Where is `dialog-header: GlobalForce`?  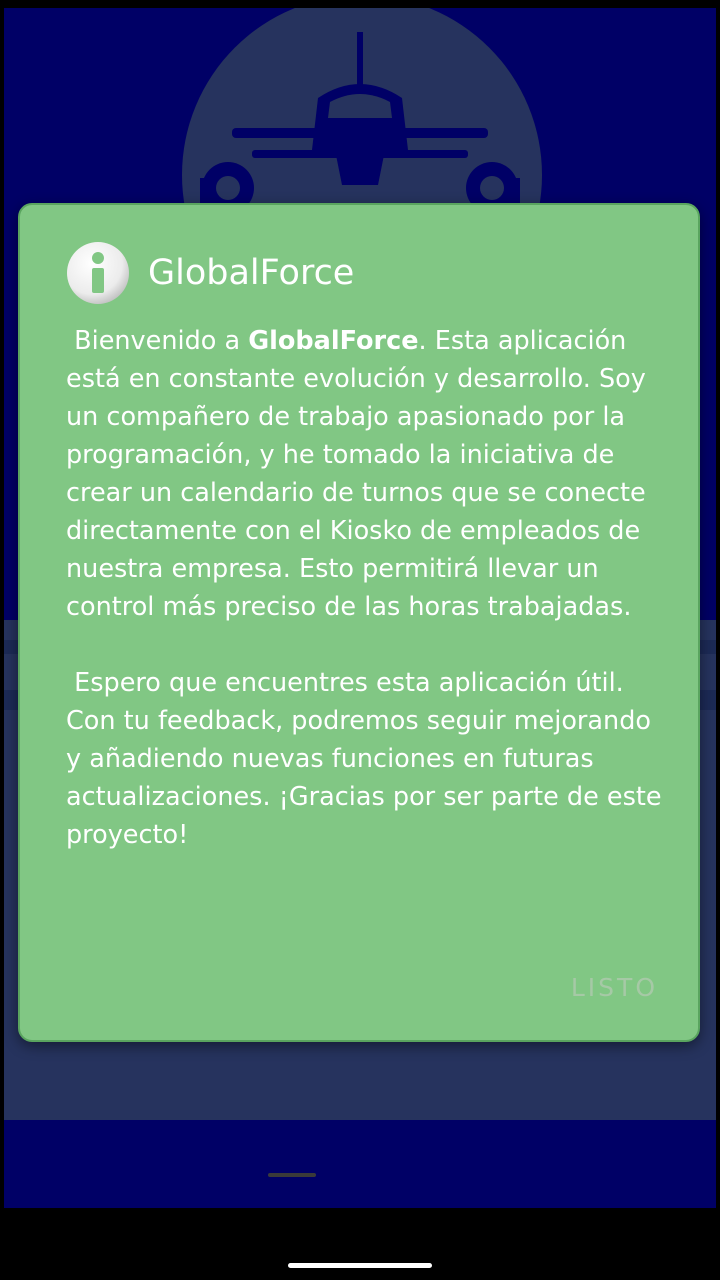
dialog-header: GlobalForce is located at coordinates (210, 273).